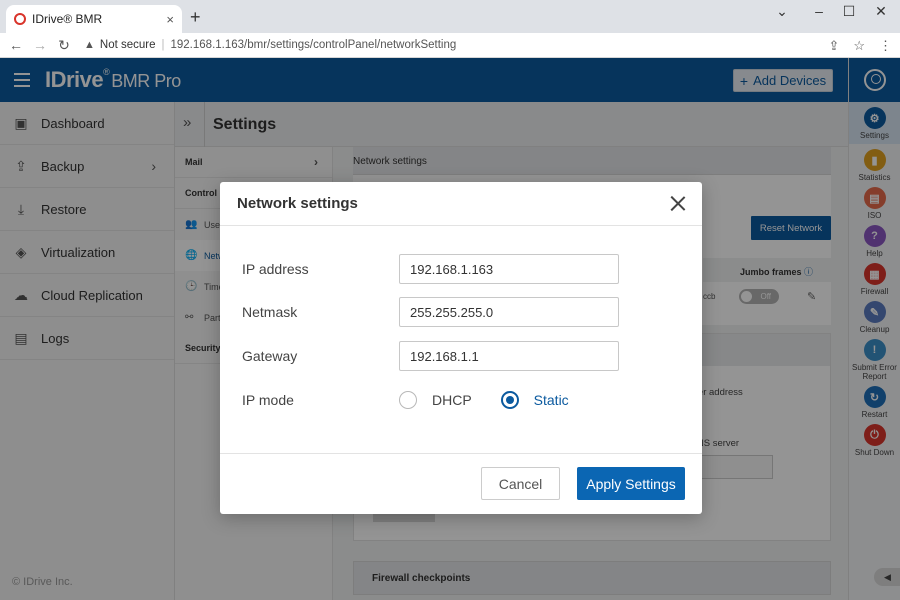 The image size is (900, 600). I want to click on dialog-footer-divider, so click(461, 453).